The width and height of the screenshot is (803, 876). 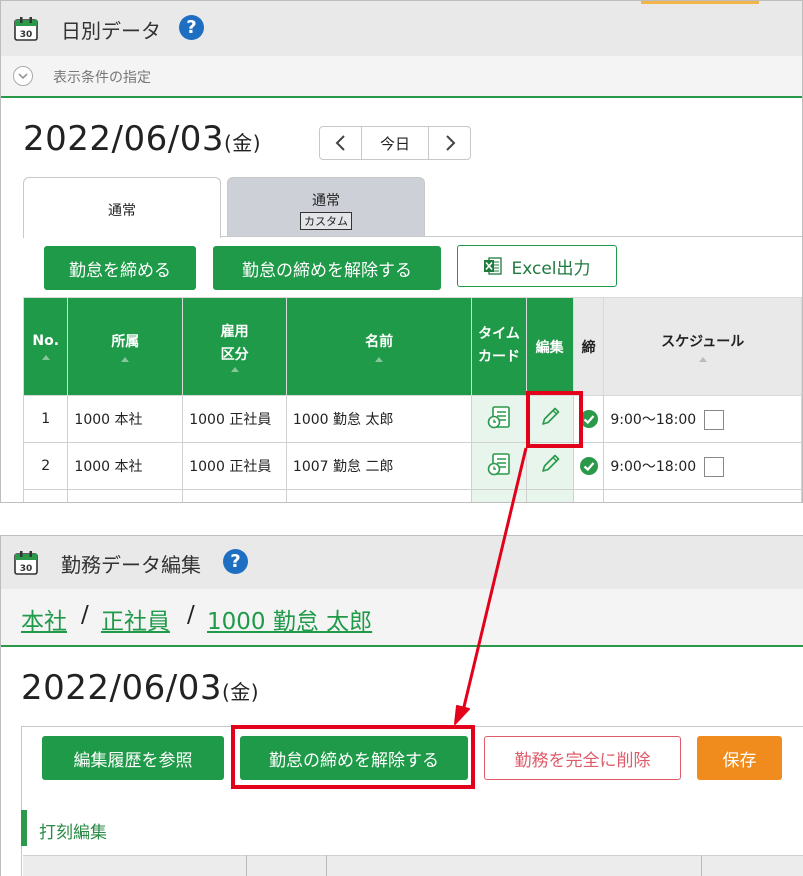 I want to click on col-no: No., so click(x=45, y=346).